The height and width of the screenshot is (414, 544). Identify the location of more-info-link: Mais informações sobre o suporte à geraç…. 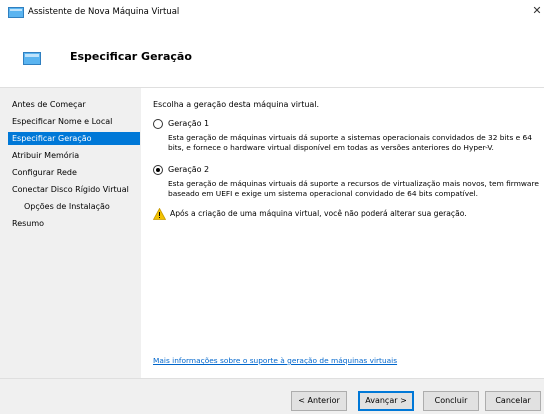
(275, 361).